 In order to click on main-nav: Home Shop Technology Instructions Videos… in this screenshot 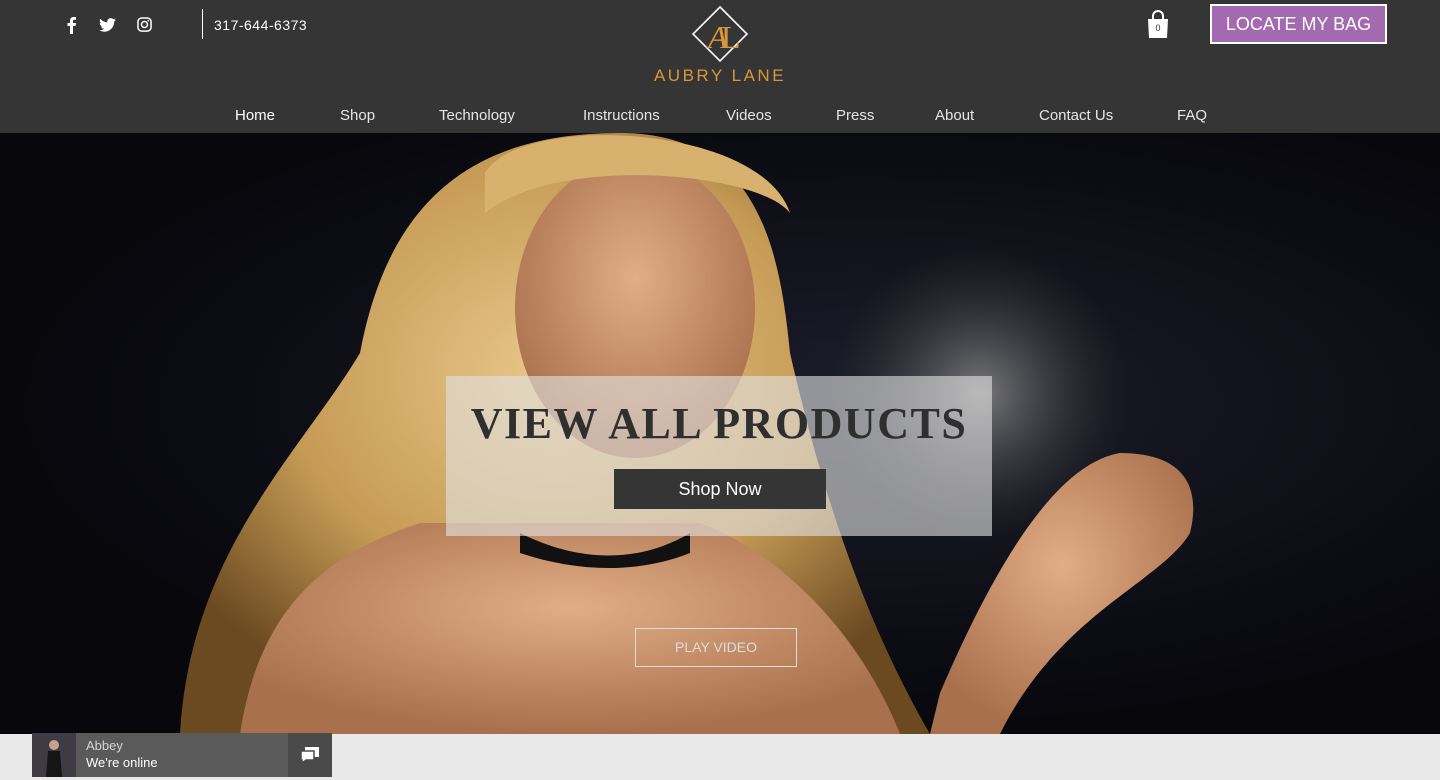, I will do `click(720, 118)`.